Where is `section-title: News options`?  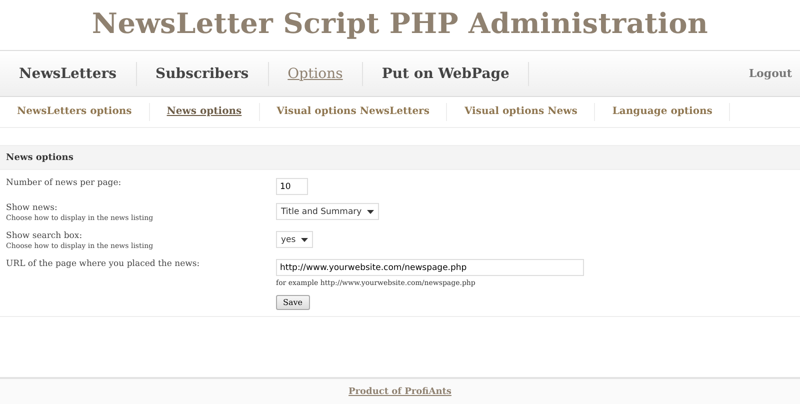 section-title: News options is located at coordinates (40, 157).